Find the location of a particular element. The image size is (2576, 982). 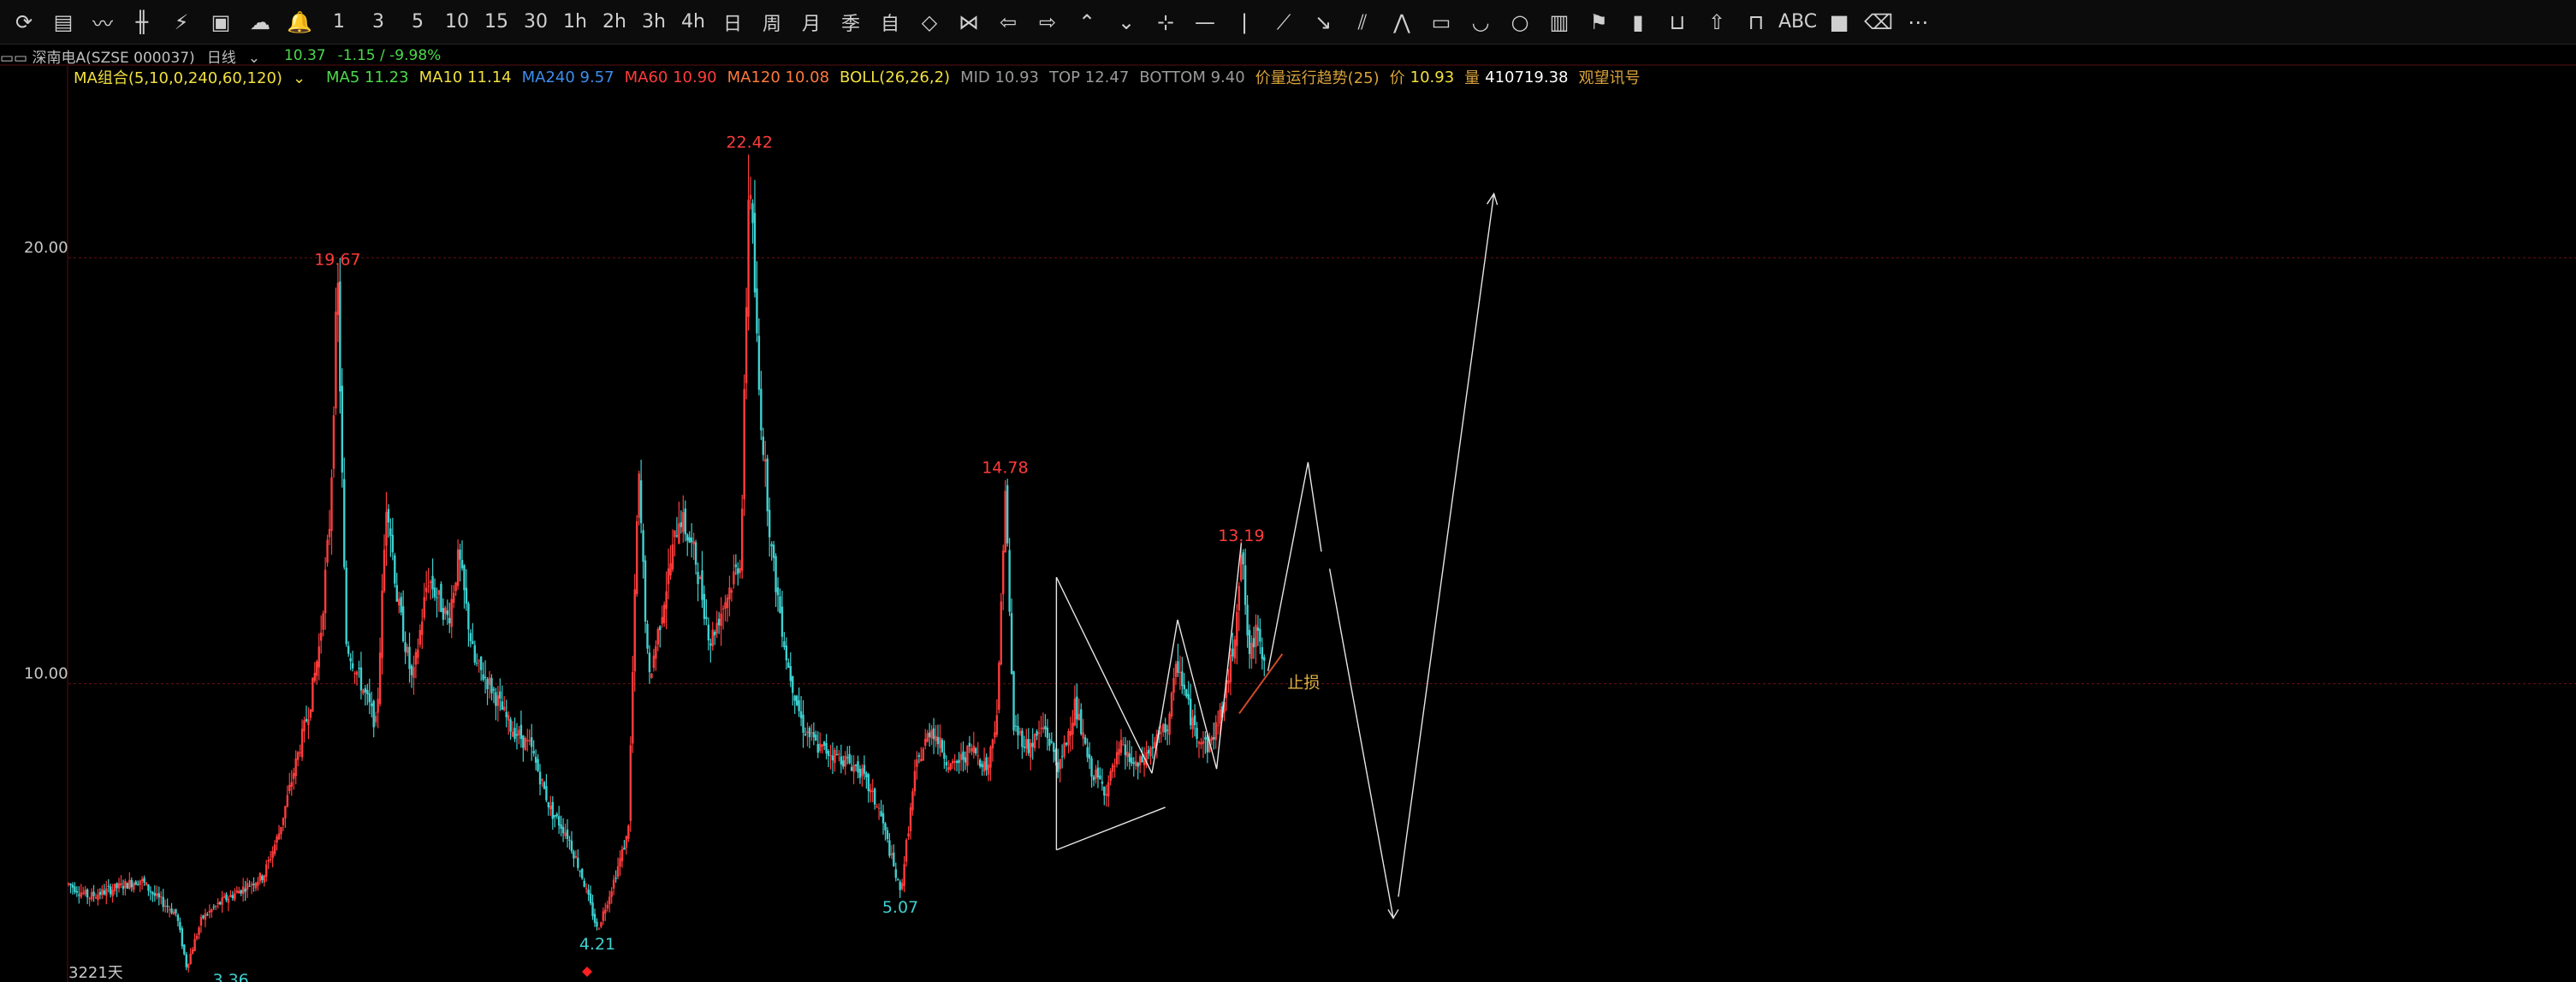

zoom-out-icon: ⌄ is located at coordinates (1126, 22).